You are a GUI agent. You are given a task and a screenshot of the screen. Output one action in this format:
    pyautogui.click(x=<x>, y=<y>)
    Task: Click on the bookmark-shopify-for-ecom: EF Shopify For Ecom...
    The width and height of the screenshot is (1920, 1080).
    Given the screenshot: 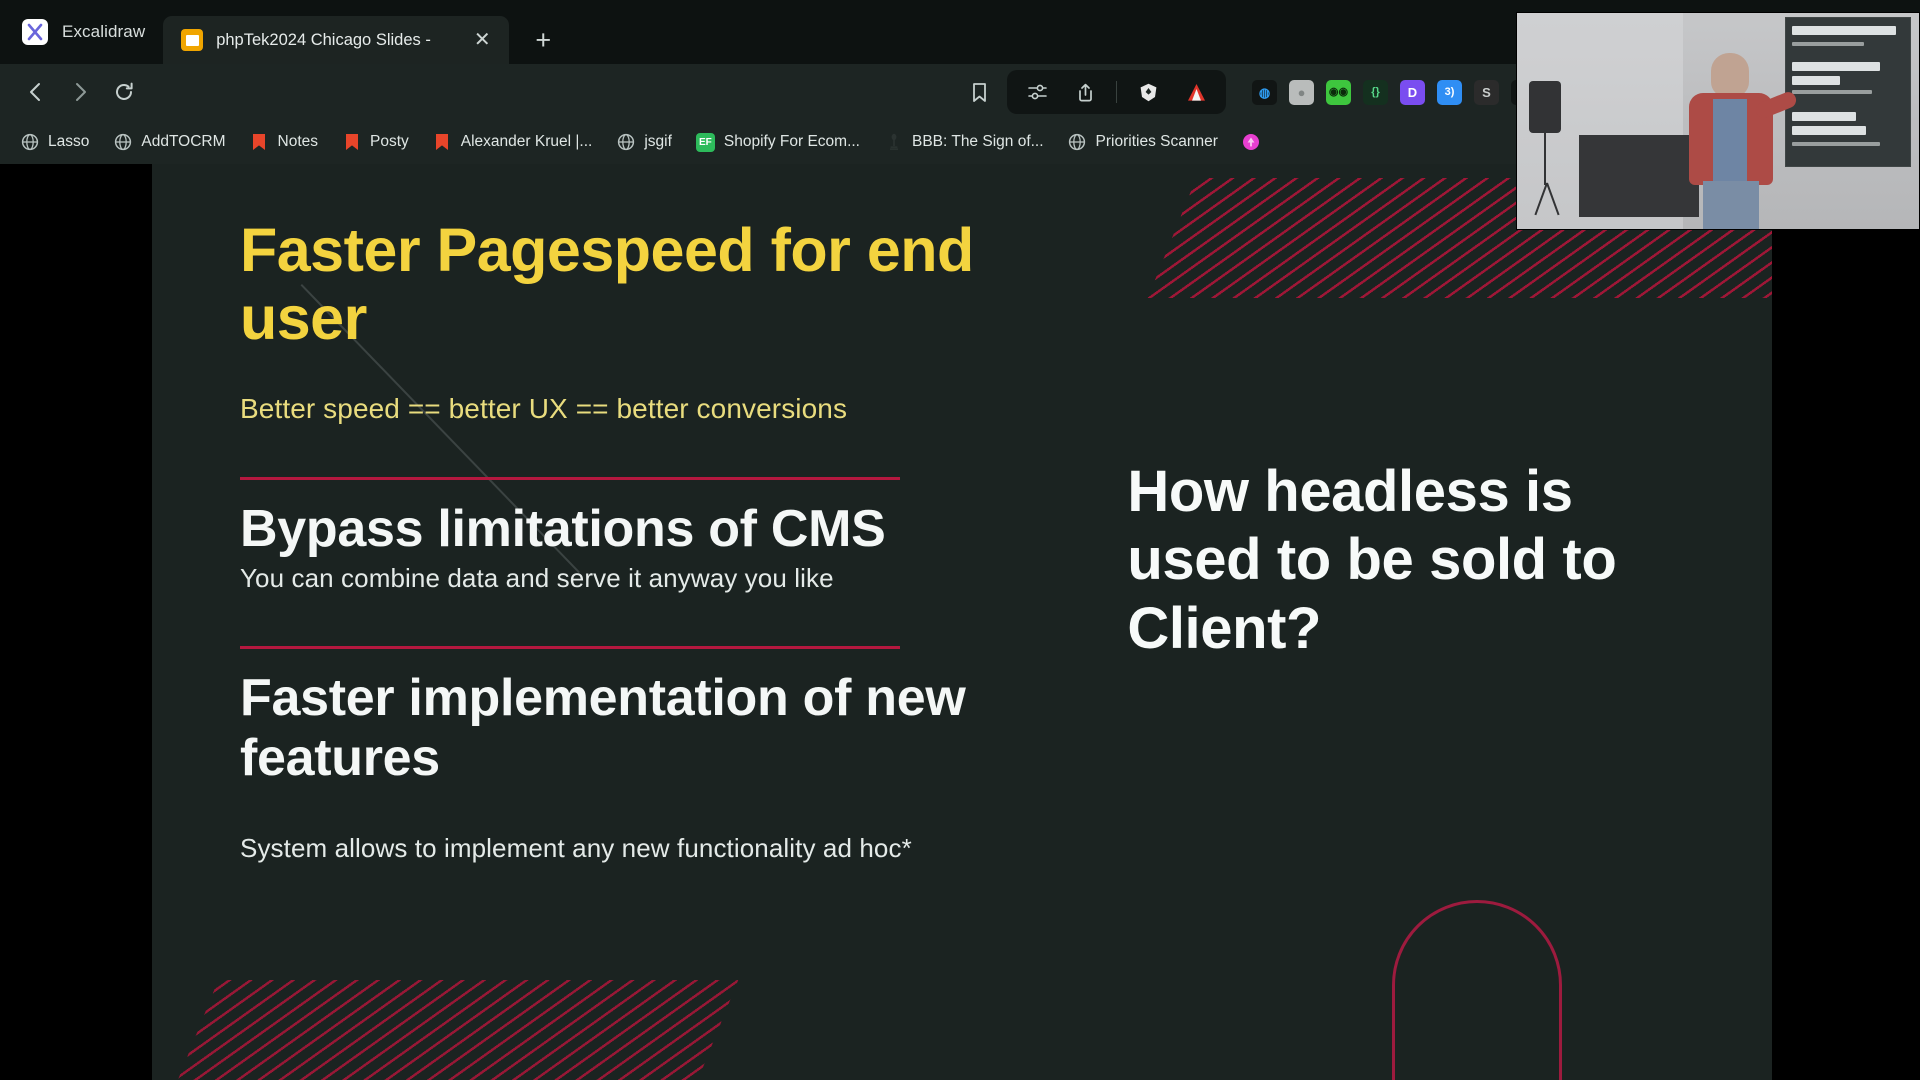 What is the action you would take?
    pyautogui.click(x=778, y=142)
    